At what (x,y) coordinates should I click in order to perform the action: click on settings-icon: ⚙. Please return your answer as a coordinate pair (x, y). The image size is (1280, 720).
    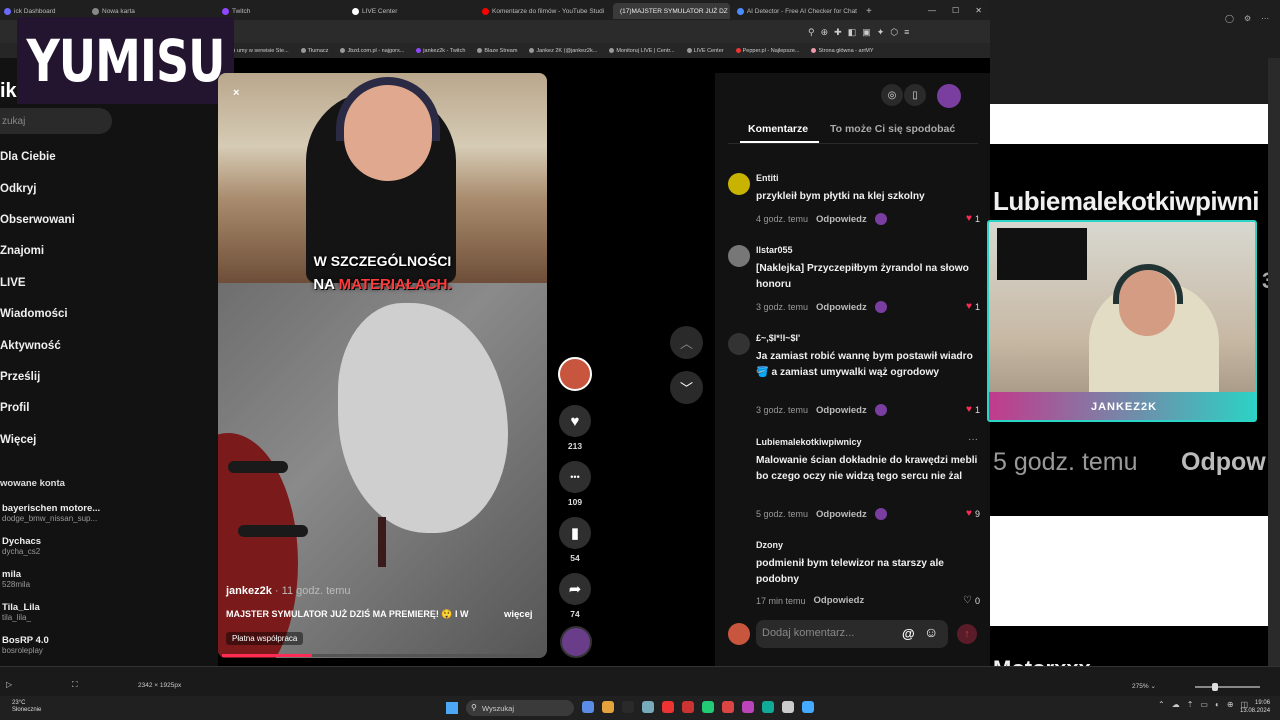
    Looking at the image, I should click on (1247, 18).